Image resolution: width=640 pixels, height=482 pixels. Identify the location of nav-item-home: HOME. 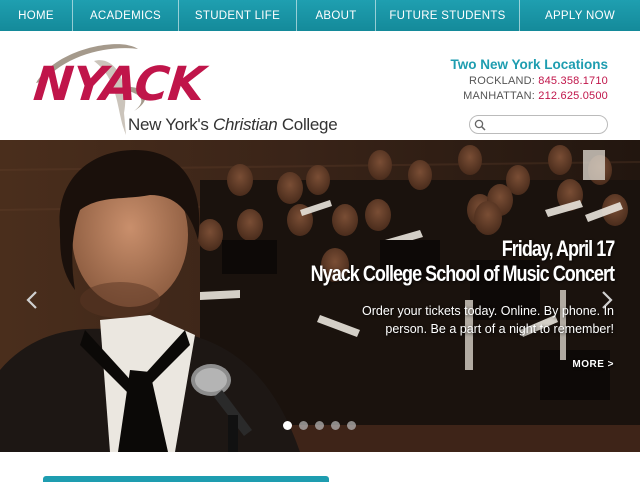
(36, 15).